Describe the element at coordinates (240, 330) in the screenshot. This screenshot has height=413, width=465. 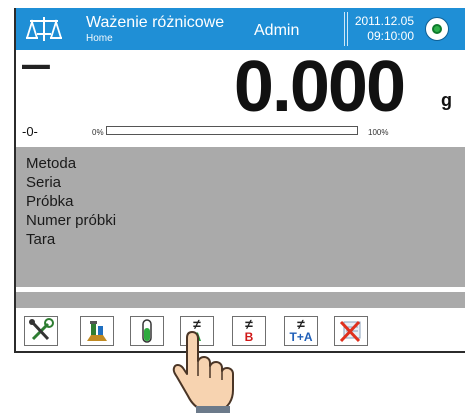
I see `function-toolbar: ≠ A ≠ B ≠ T+A` at that location.